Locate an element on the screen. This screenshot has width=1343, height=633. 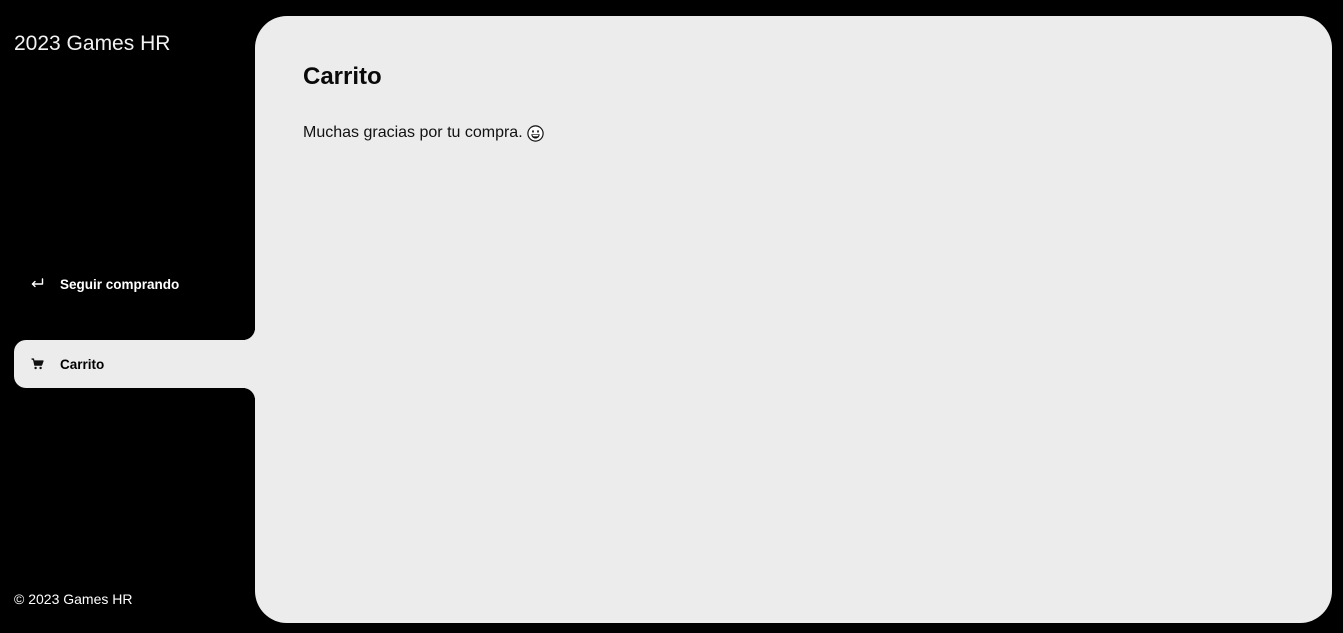
sidebar-item-carrito: Carrito is located at coordinates (134, 364).